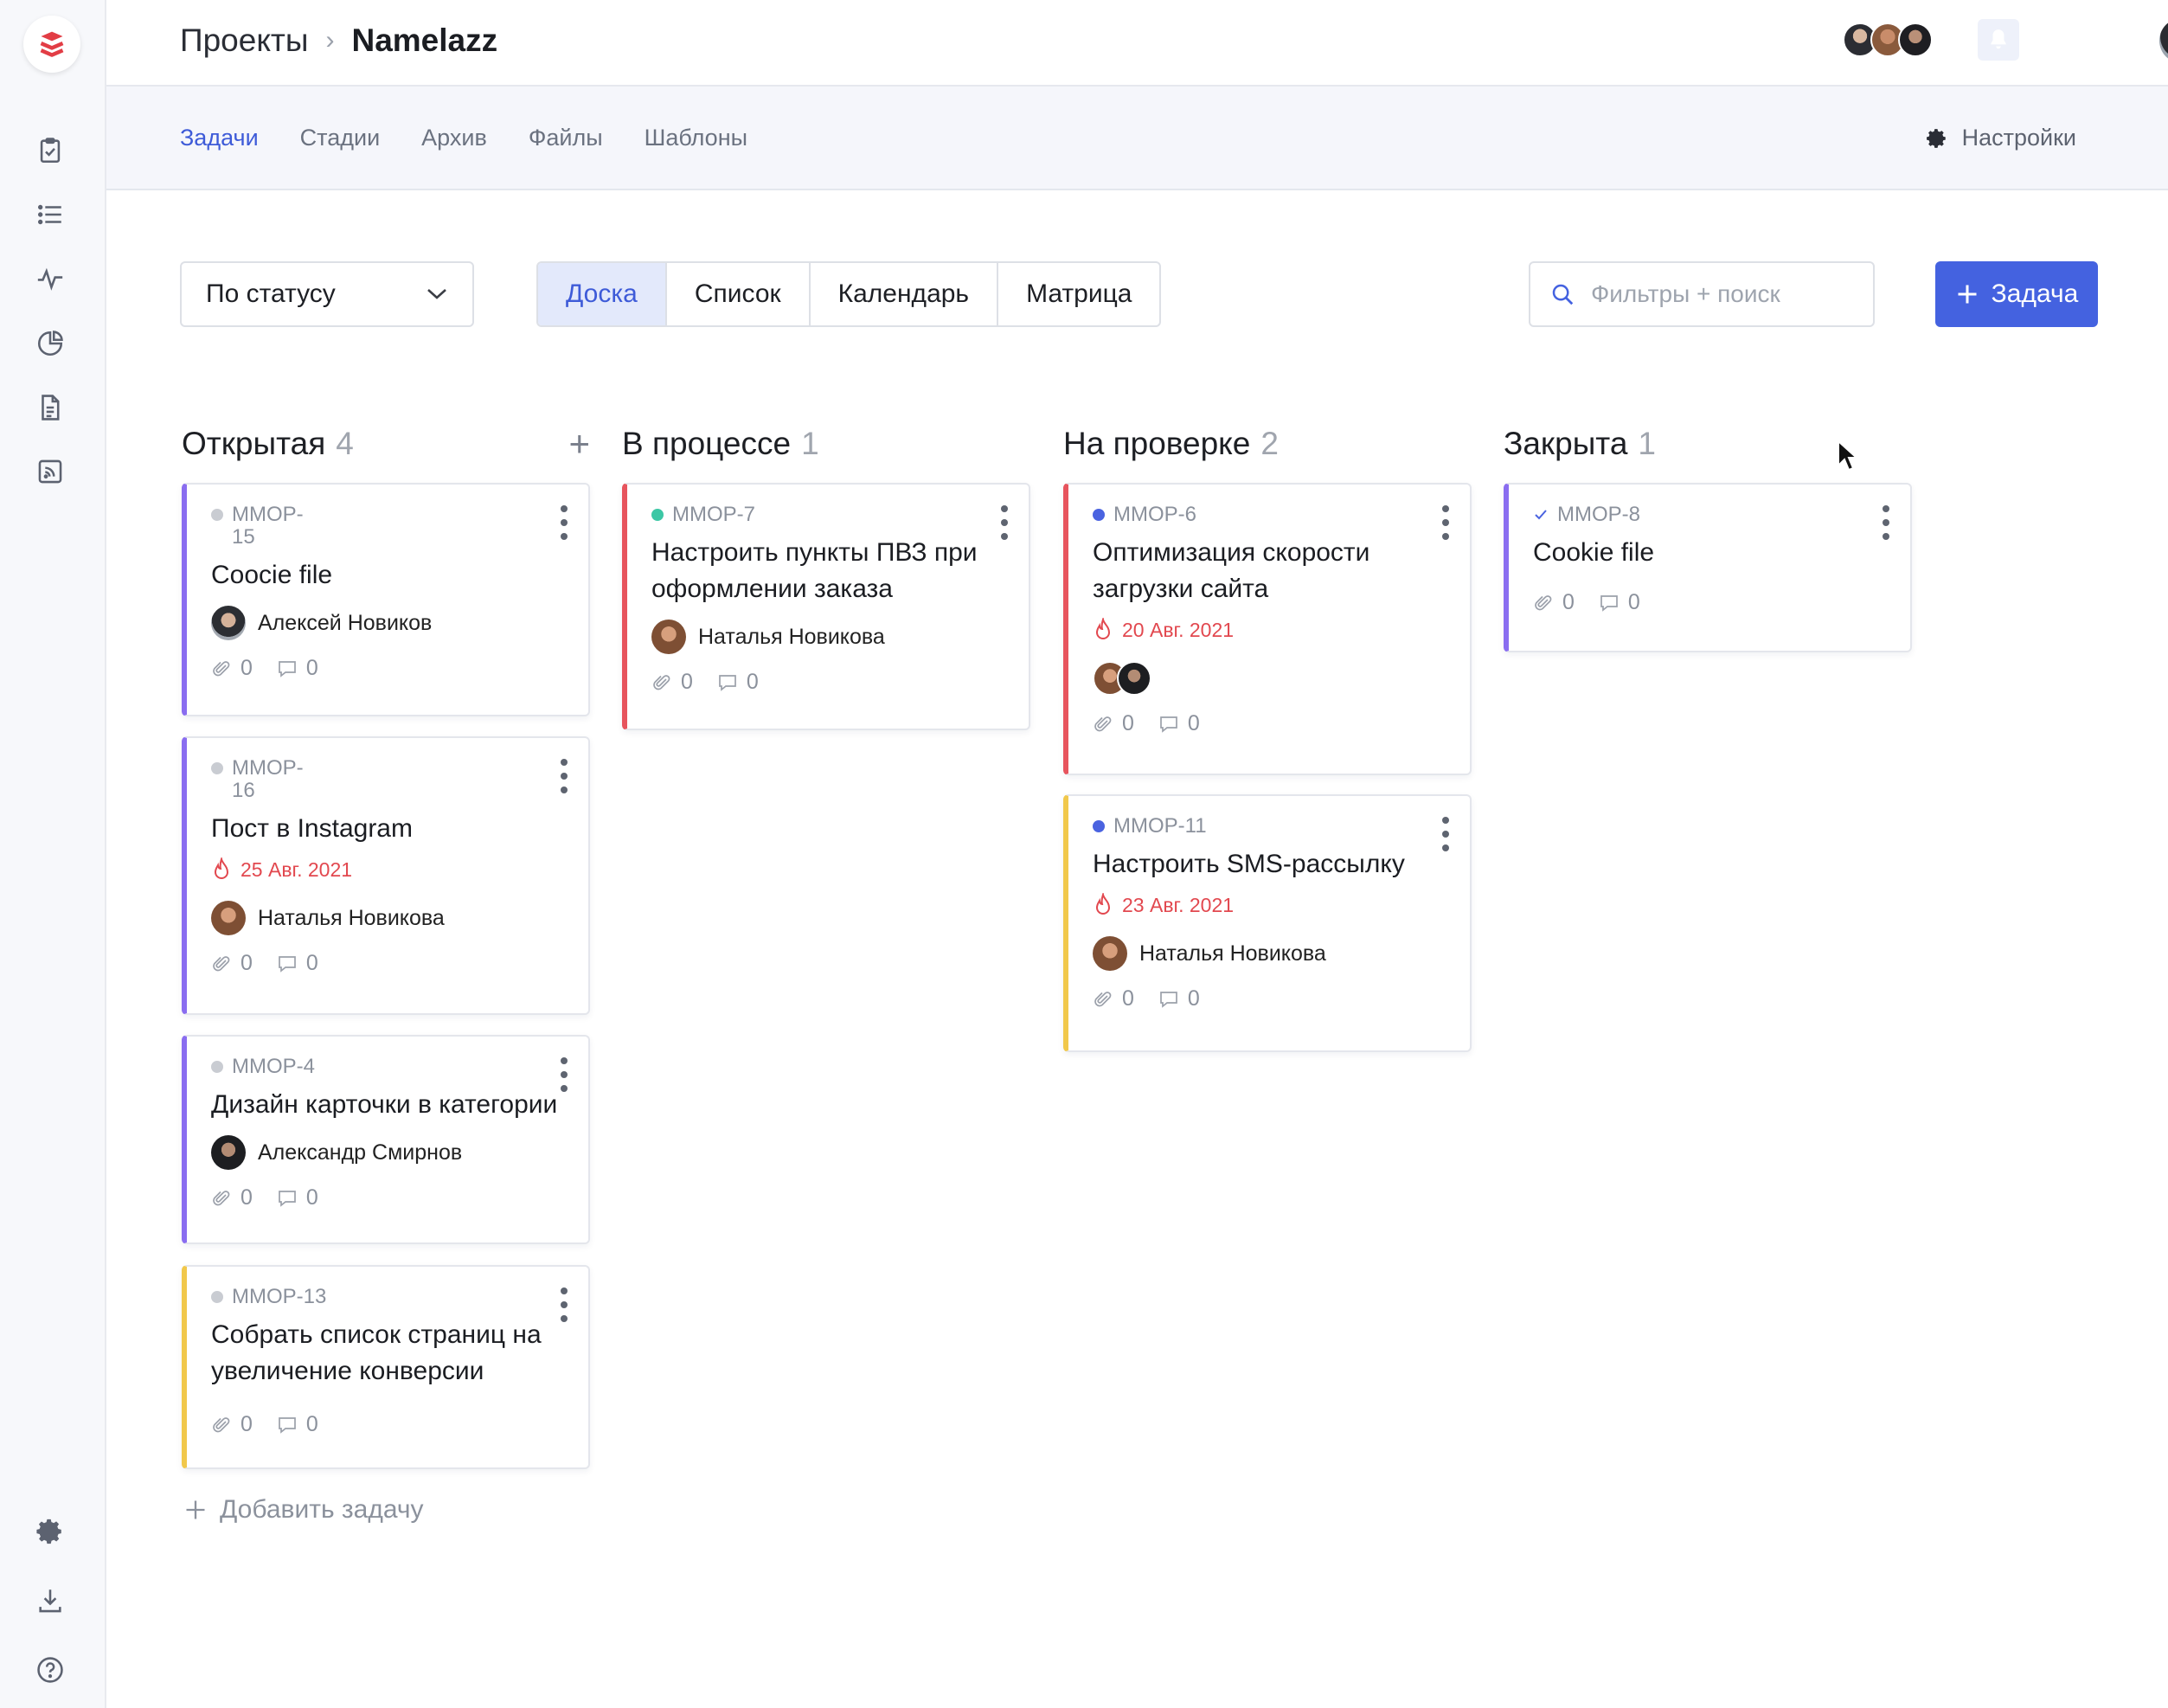  What do you see at coordinates (1594, 552) in the screenshot?
I see `task-title: Cookie file` at bounding box center [1594, 552].